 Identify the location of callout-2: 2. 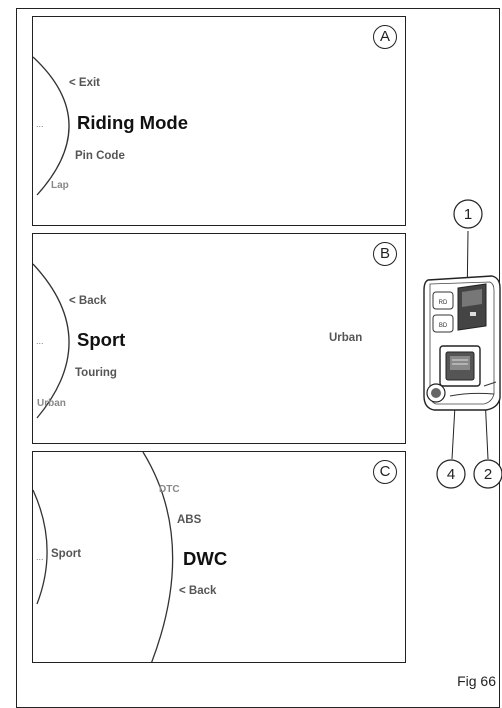
(487, 474).